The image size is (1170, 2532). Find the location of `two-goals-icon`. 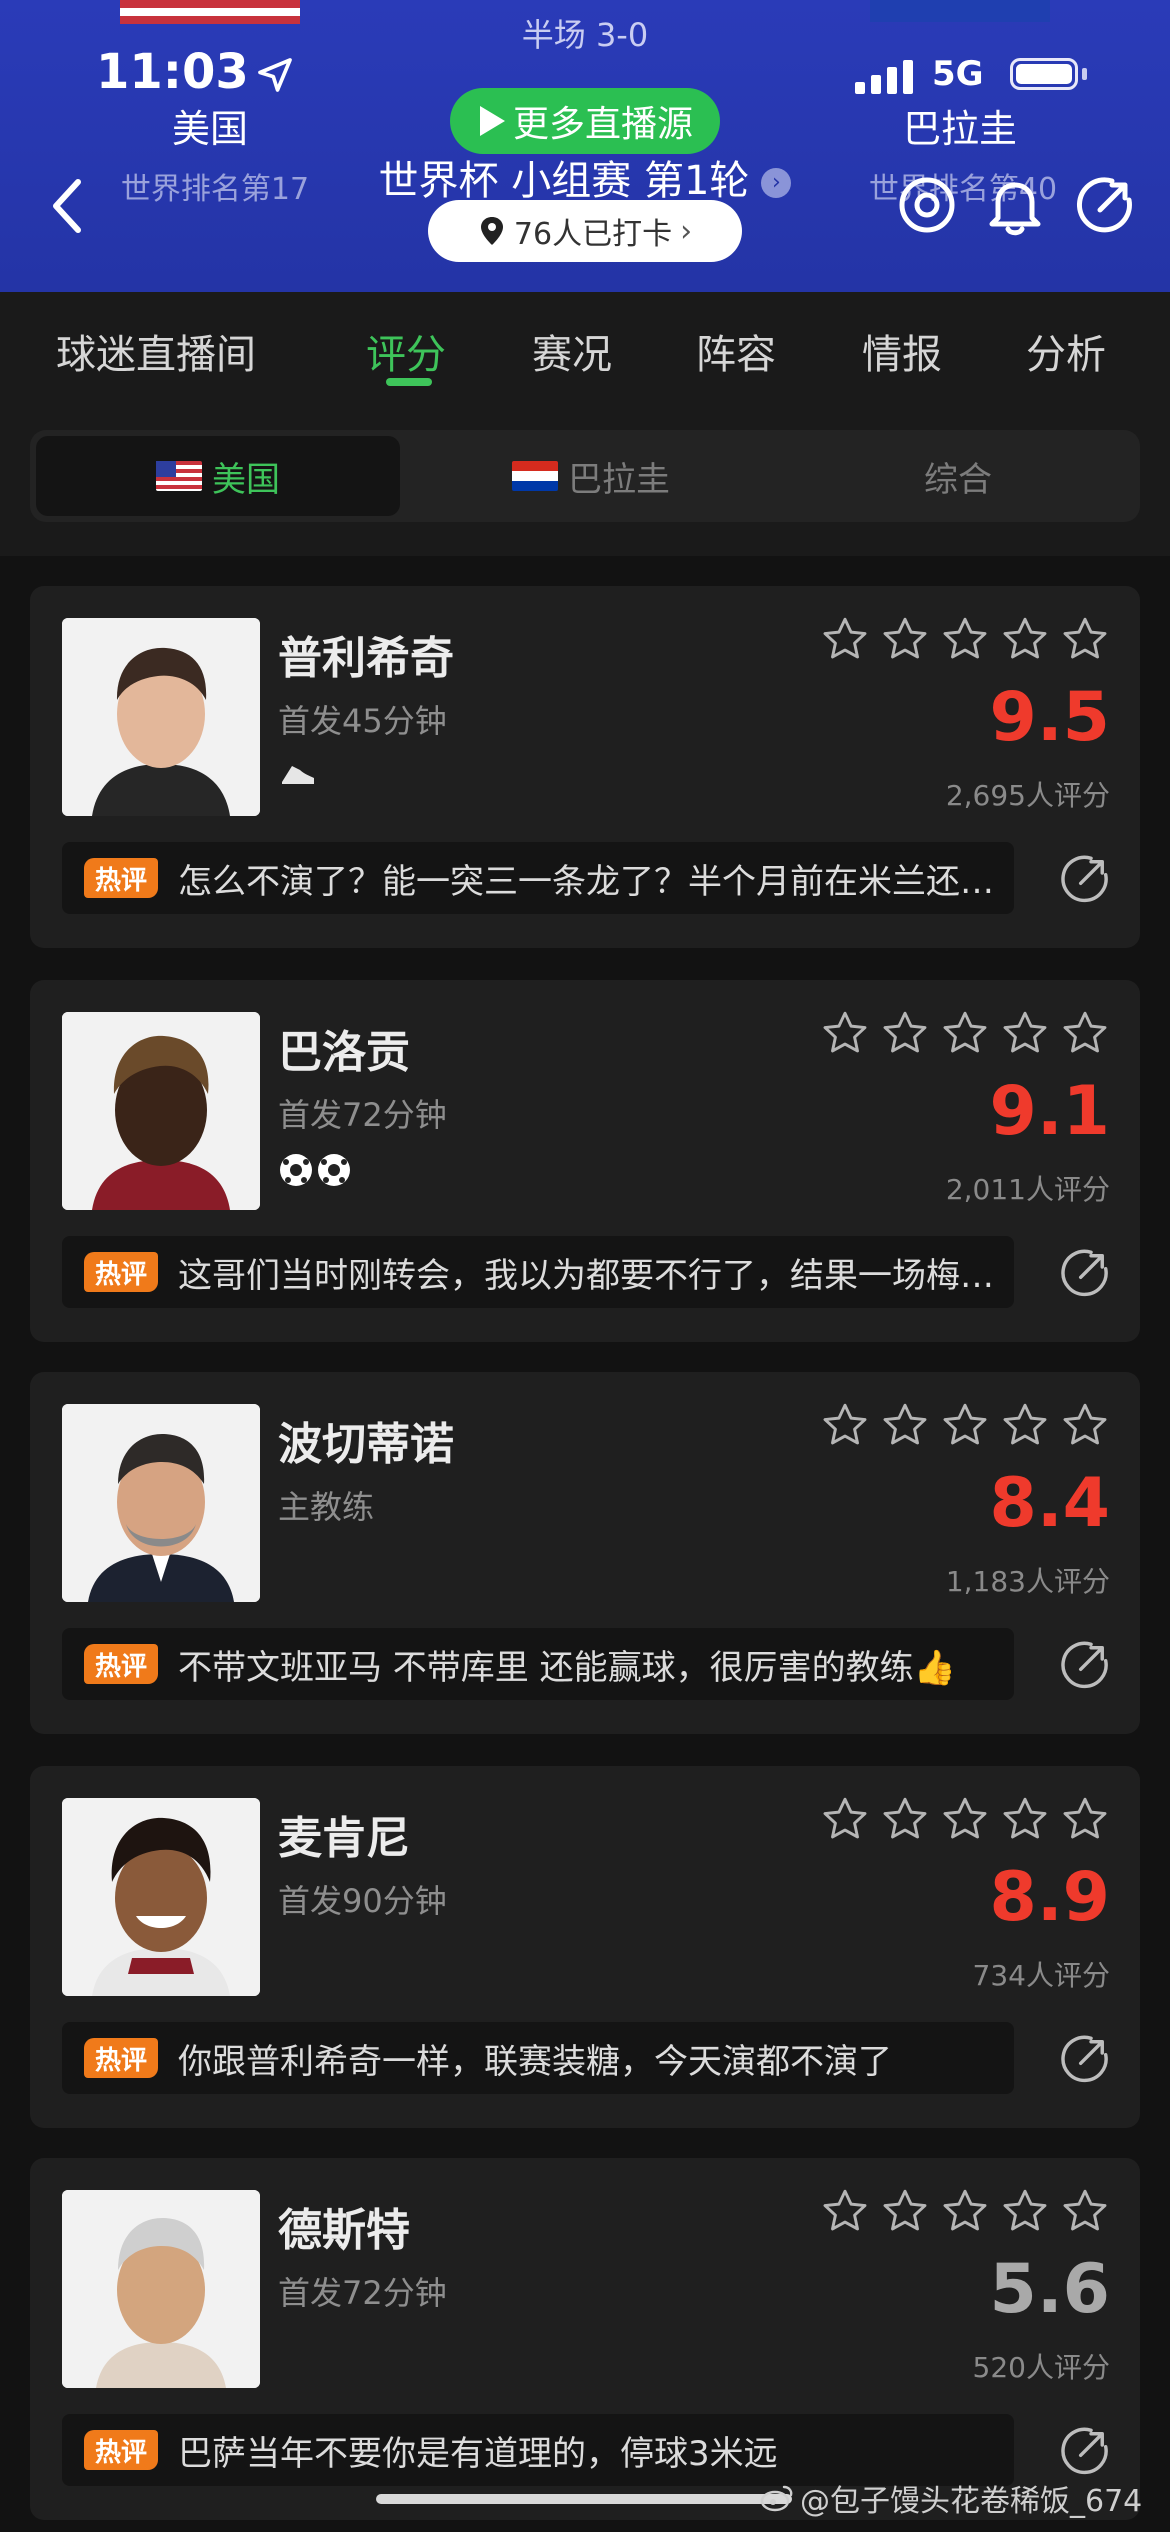

two-goals-icon is located at coordinates (315, 1170).